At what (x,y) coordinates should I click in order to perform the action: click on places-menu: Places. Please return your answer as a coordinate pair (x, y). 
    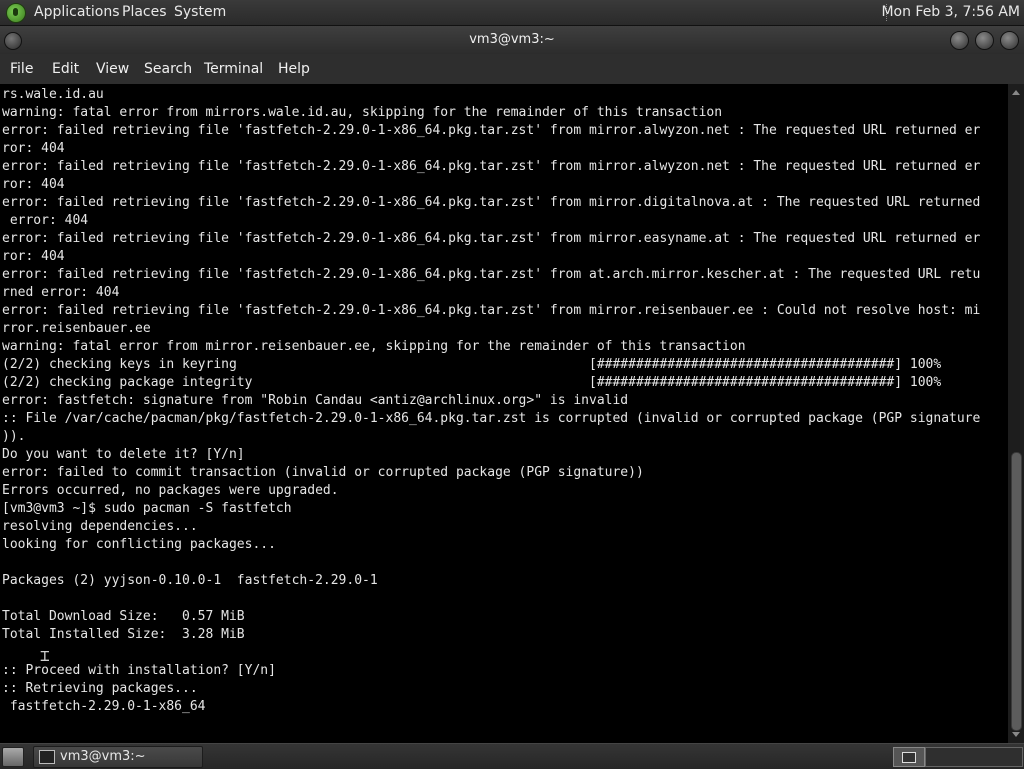
    Looking at the image, I should click on (144, 12).